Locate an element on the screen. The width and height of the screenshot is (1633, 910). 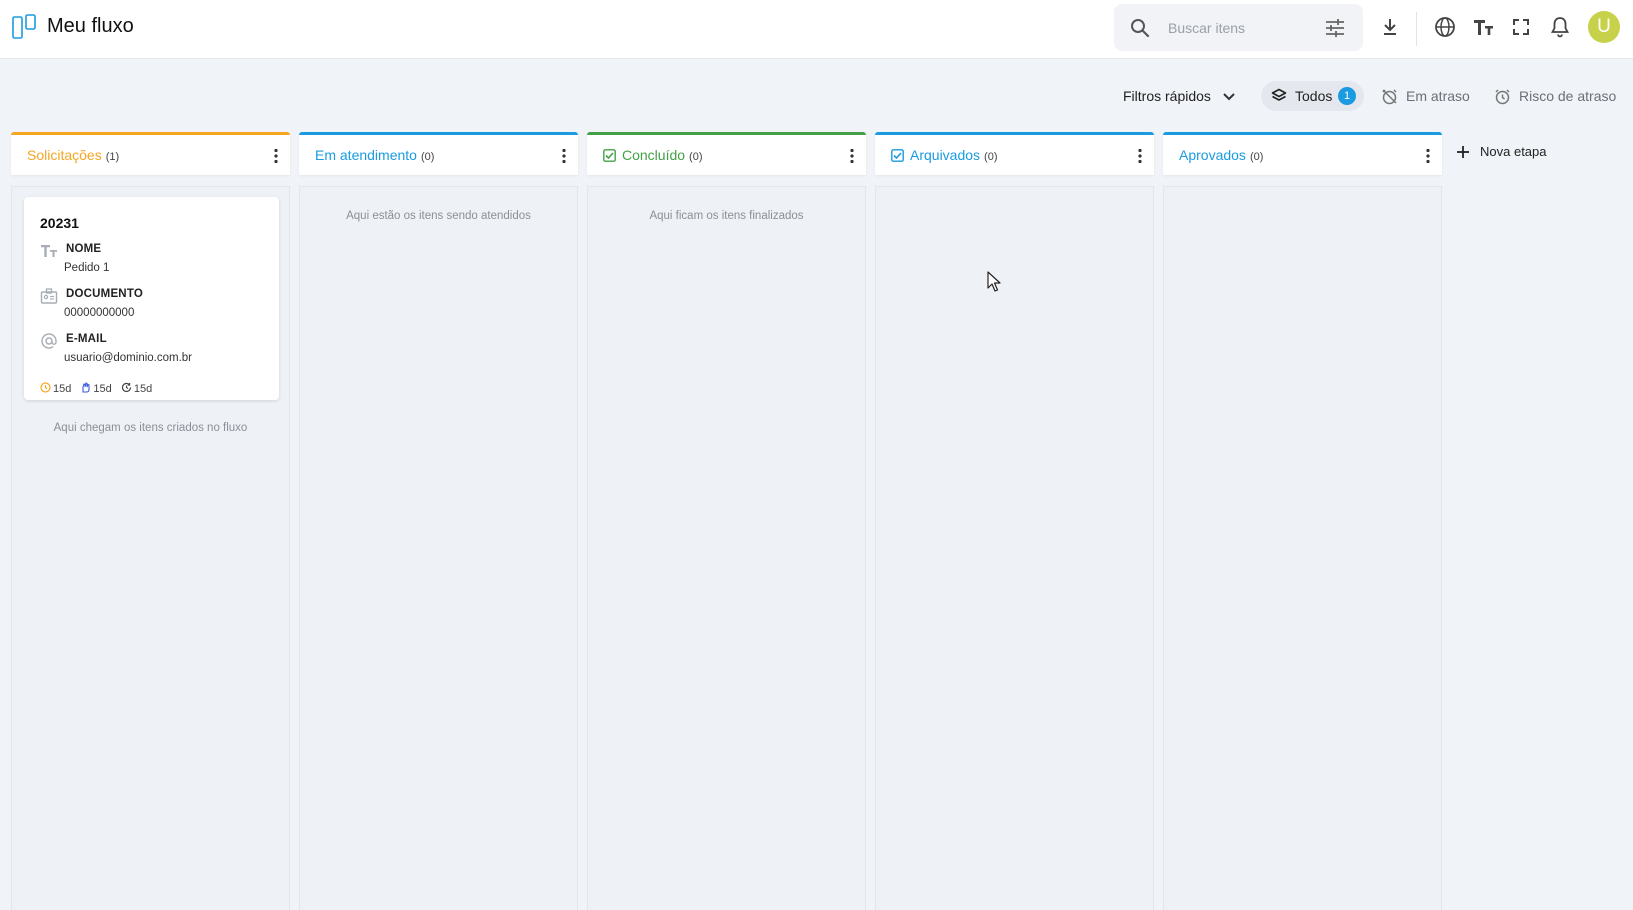
card-meta: 15d 15d 15d is located at coordinates (99, 388).